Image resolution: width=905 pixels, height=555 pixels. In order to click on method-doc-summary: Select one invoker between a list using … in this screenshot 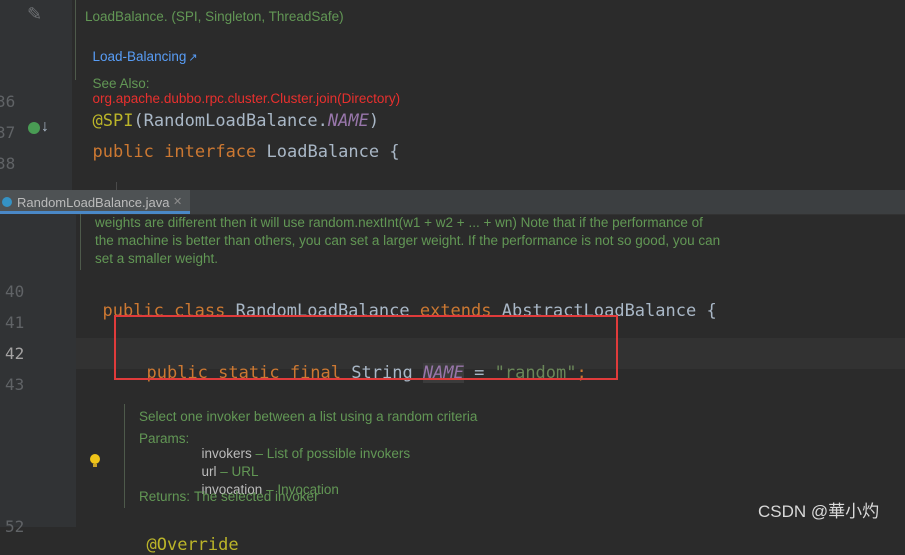, I will do `click(308, 416)`.